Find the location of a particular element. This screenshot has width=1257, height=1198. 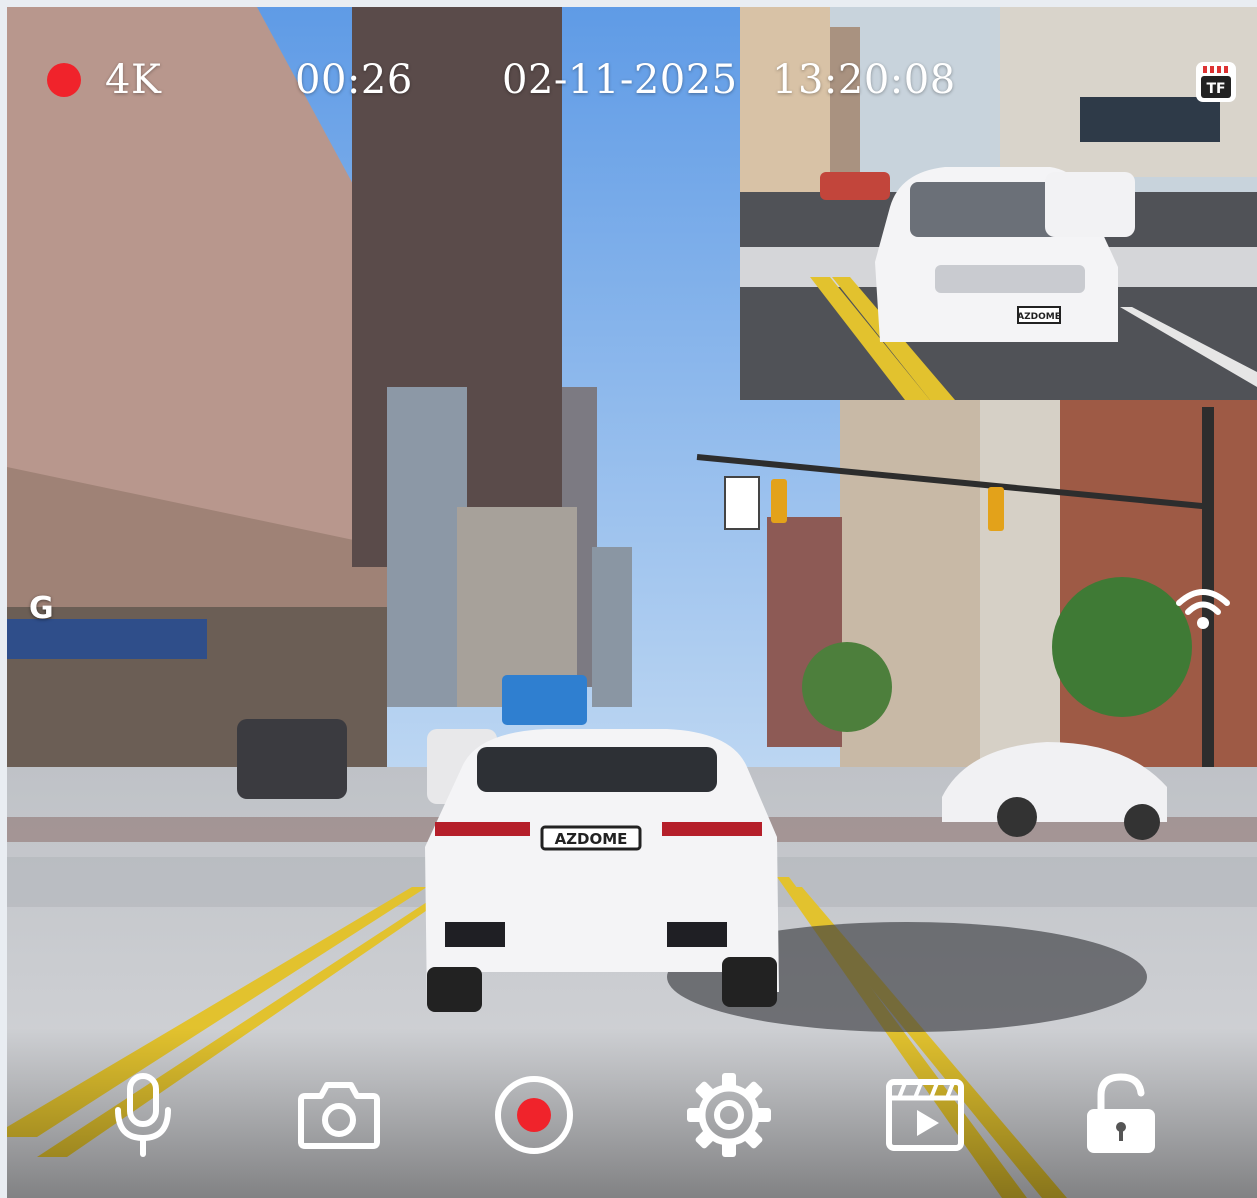

settings-gear-icon is located at coordinates (729, 1115).